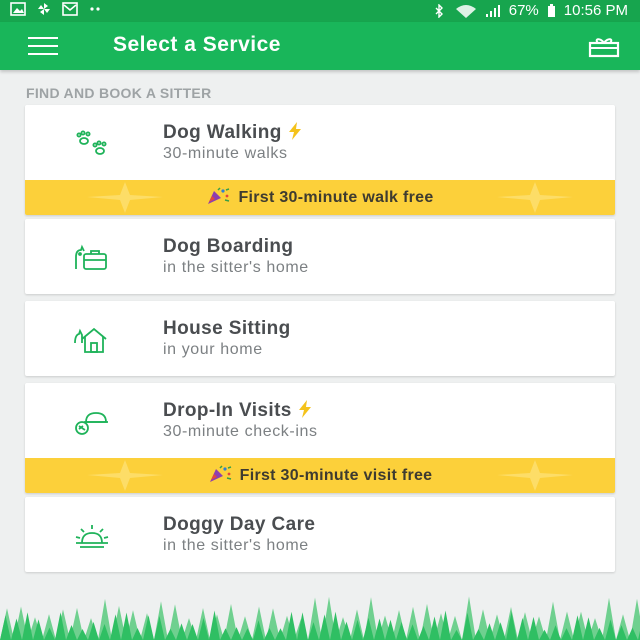 The image size is (640, 640). Describe the element at coordinates (320, 256) in the screenshot. I see `service-card-dog-boarding: Dog Boarding in the sitter's home` at that location.